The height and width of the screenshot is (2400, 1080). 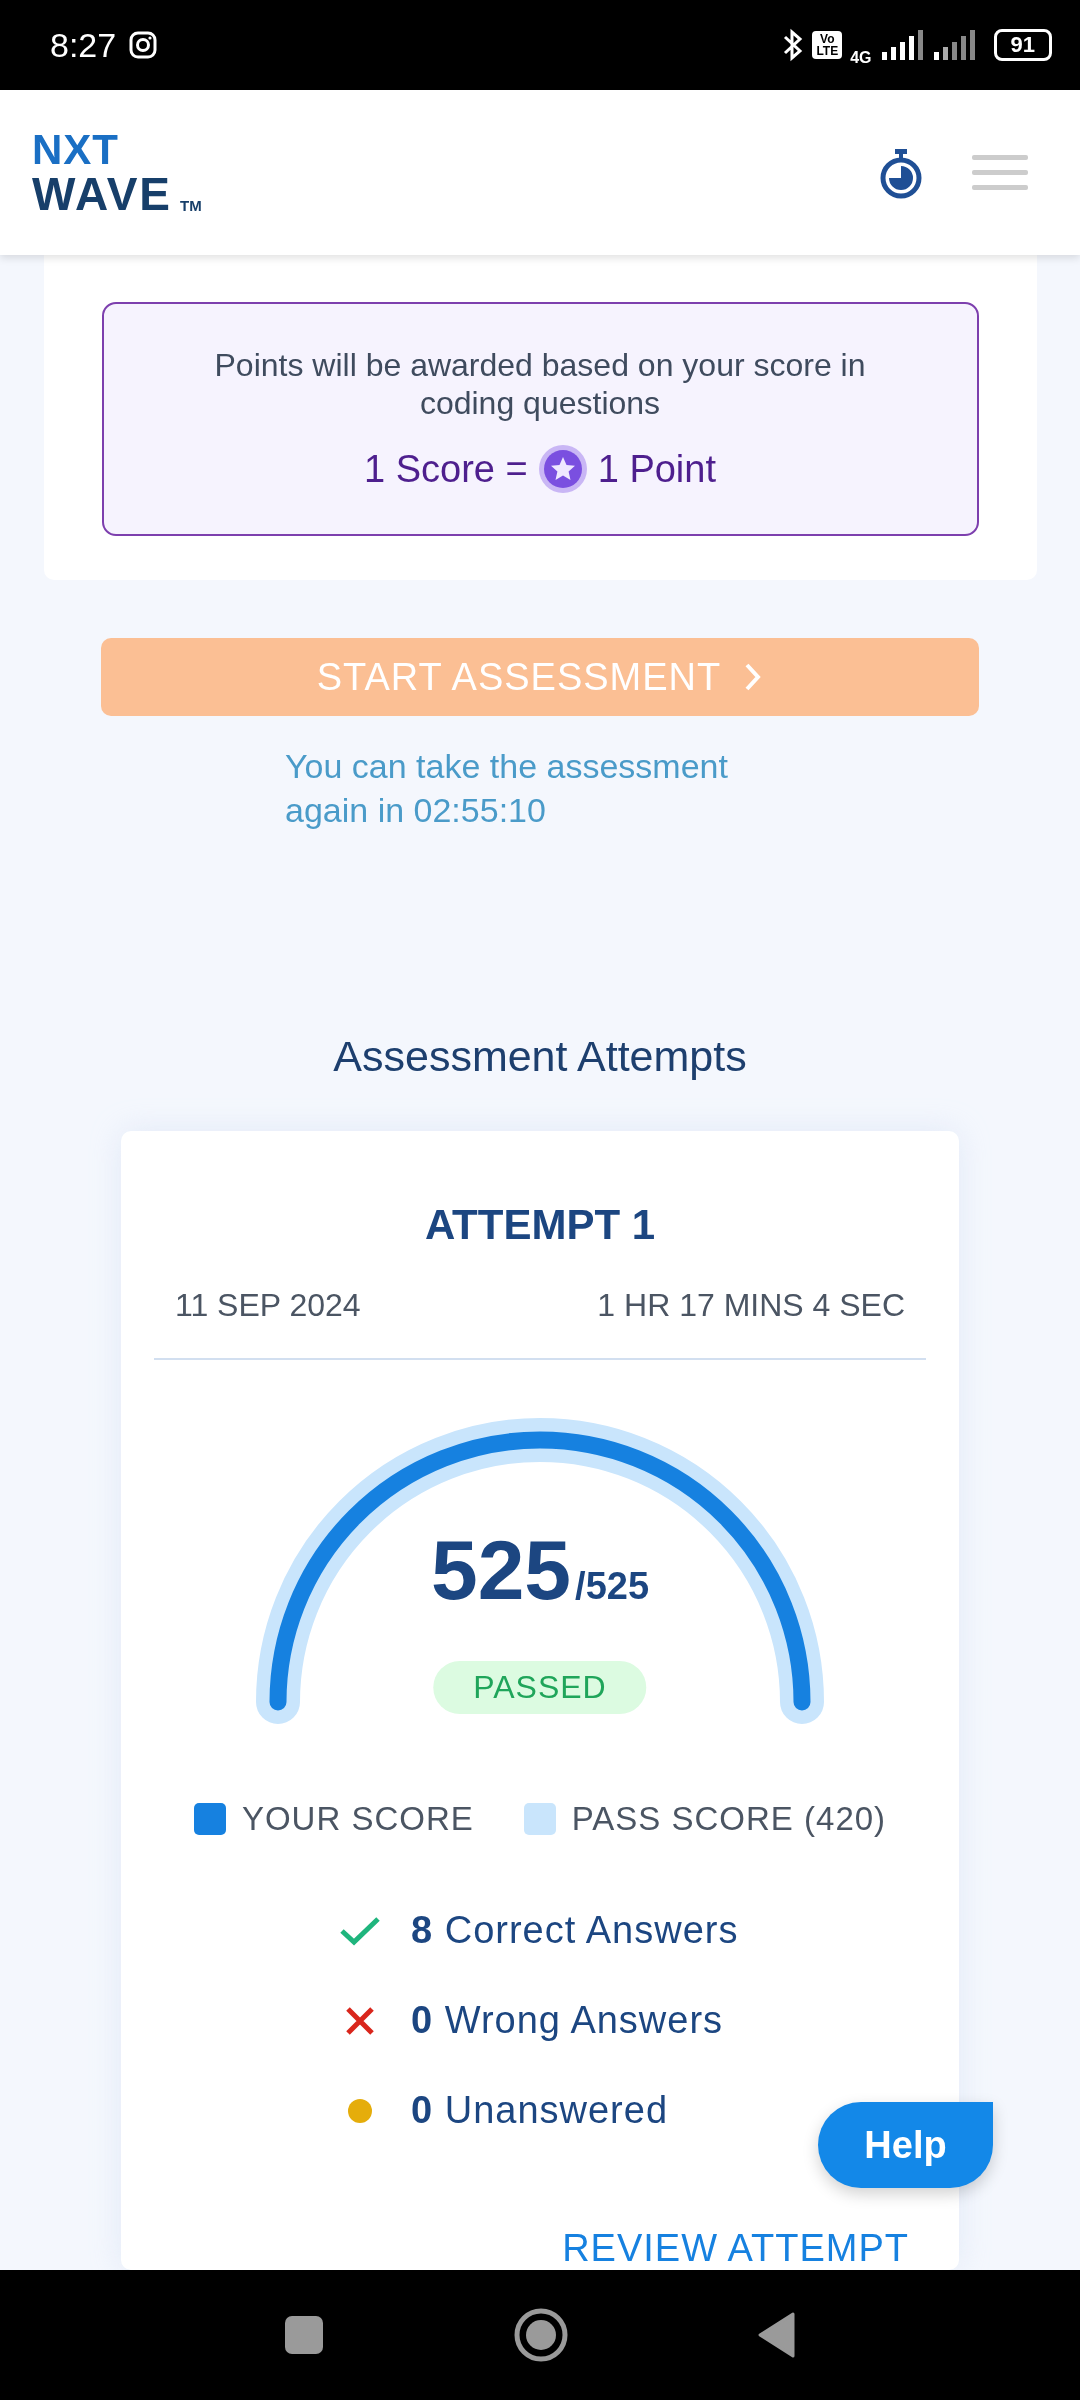 I want to click on stat-text: 8 Correct Answers, so click(x=575, y=1930).